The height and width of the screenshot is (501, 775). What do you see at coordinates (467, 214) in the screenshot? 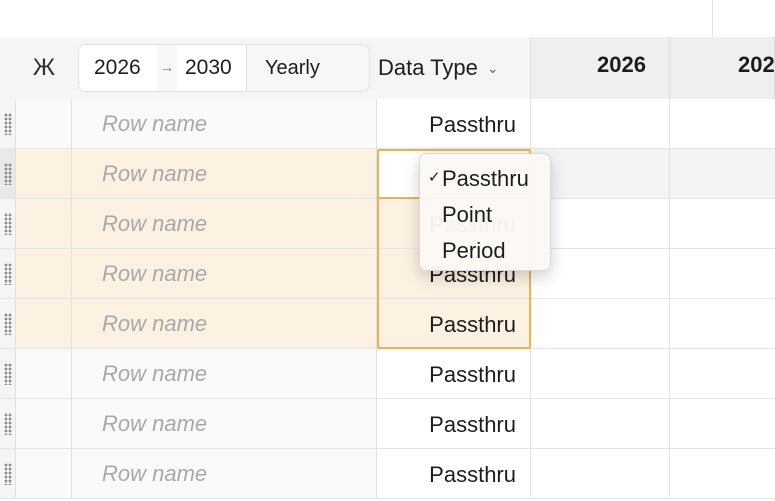
I see `dropdown-option-label: Point` at bounding box center [467, 214].